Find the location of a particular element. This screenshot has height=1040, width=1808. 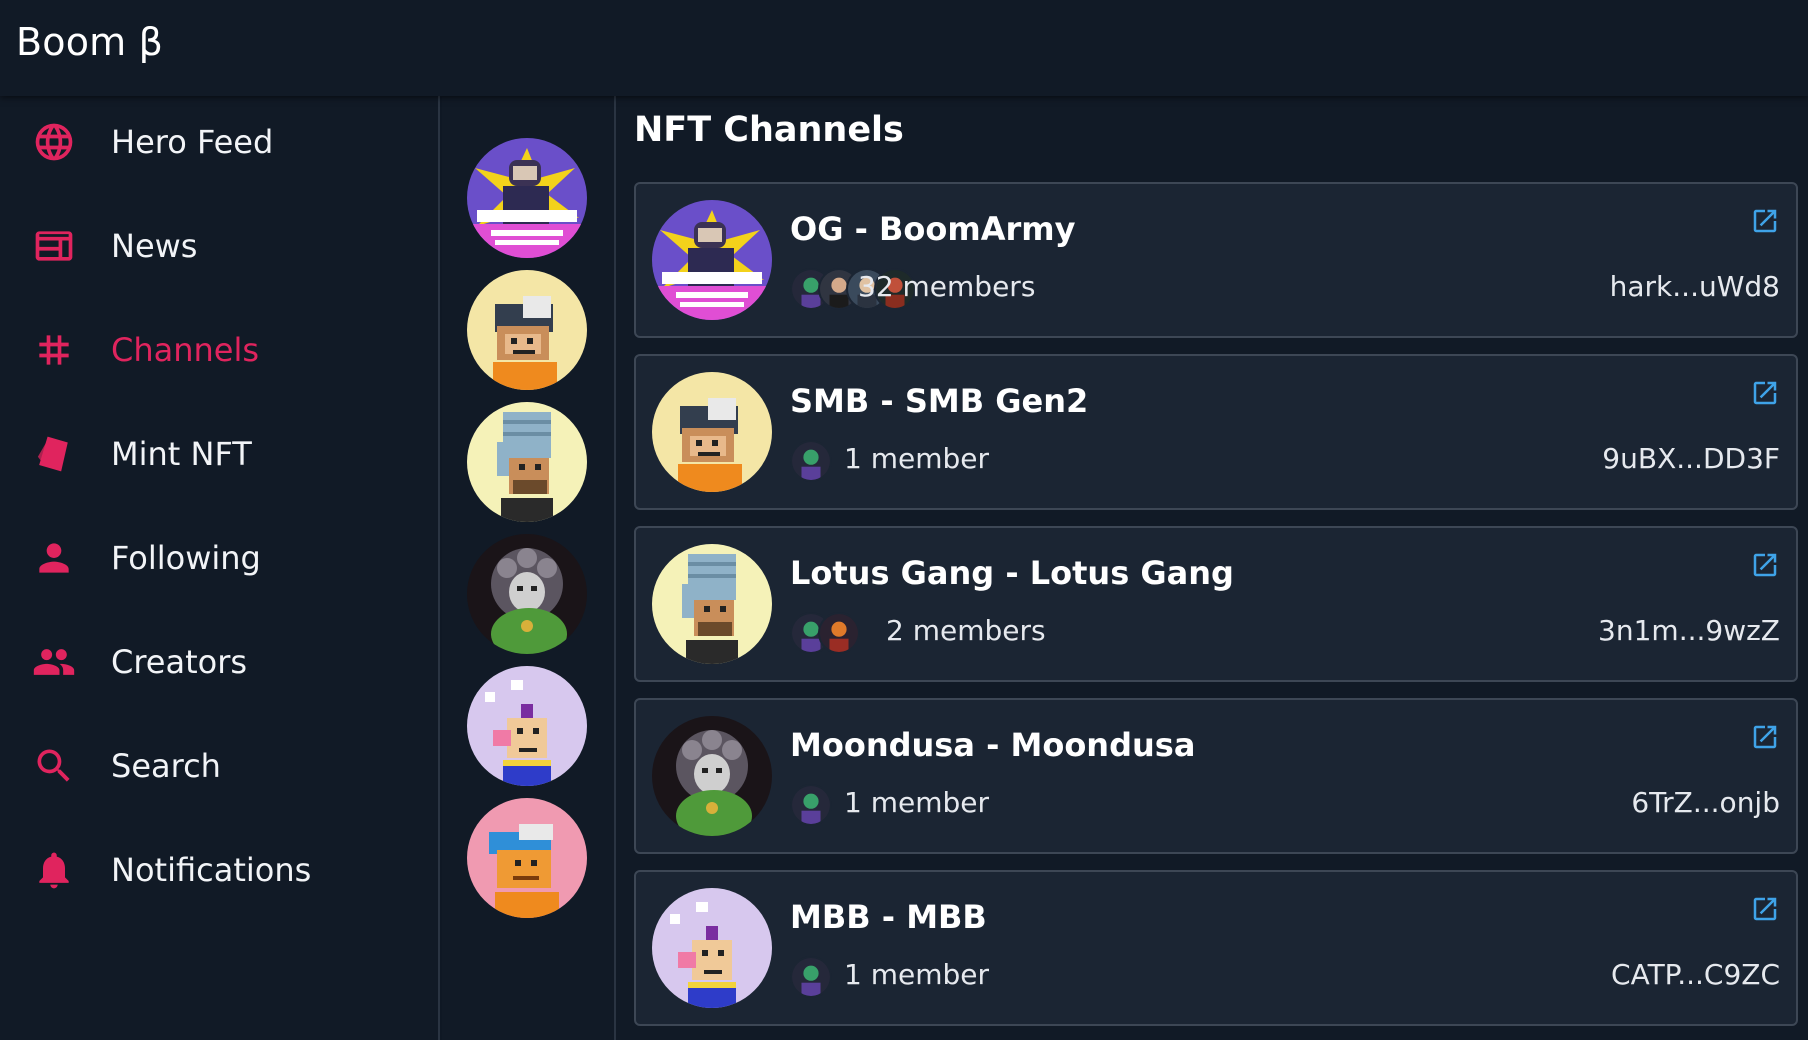

sidebar-item-label: Creators is located at coordinates (179, 662).